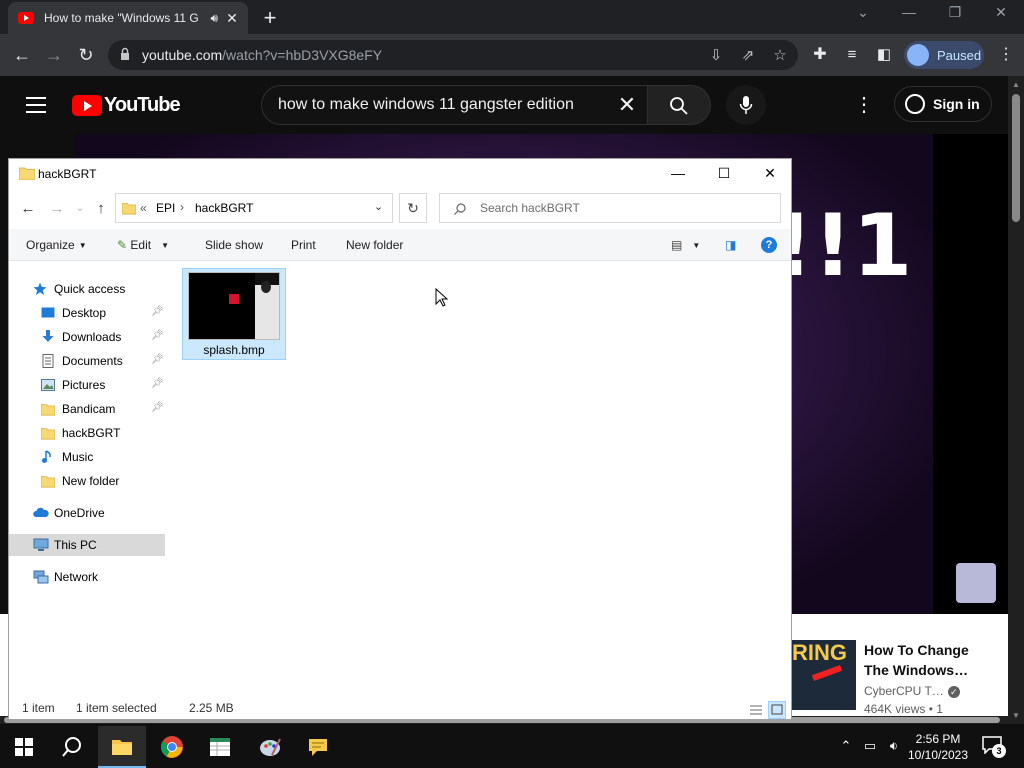 The height and width of the screenshot is (768, 1024). I want to click on reload-button: ↻, so click(86, 55).